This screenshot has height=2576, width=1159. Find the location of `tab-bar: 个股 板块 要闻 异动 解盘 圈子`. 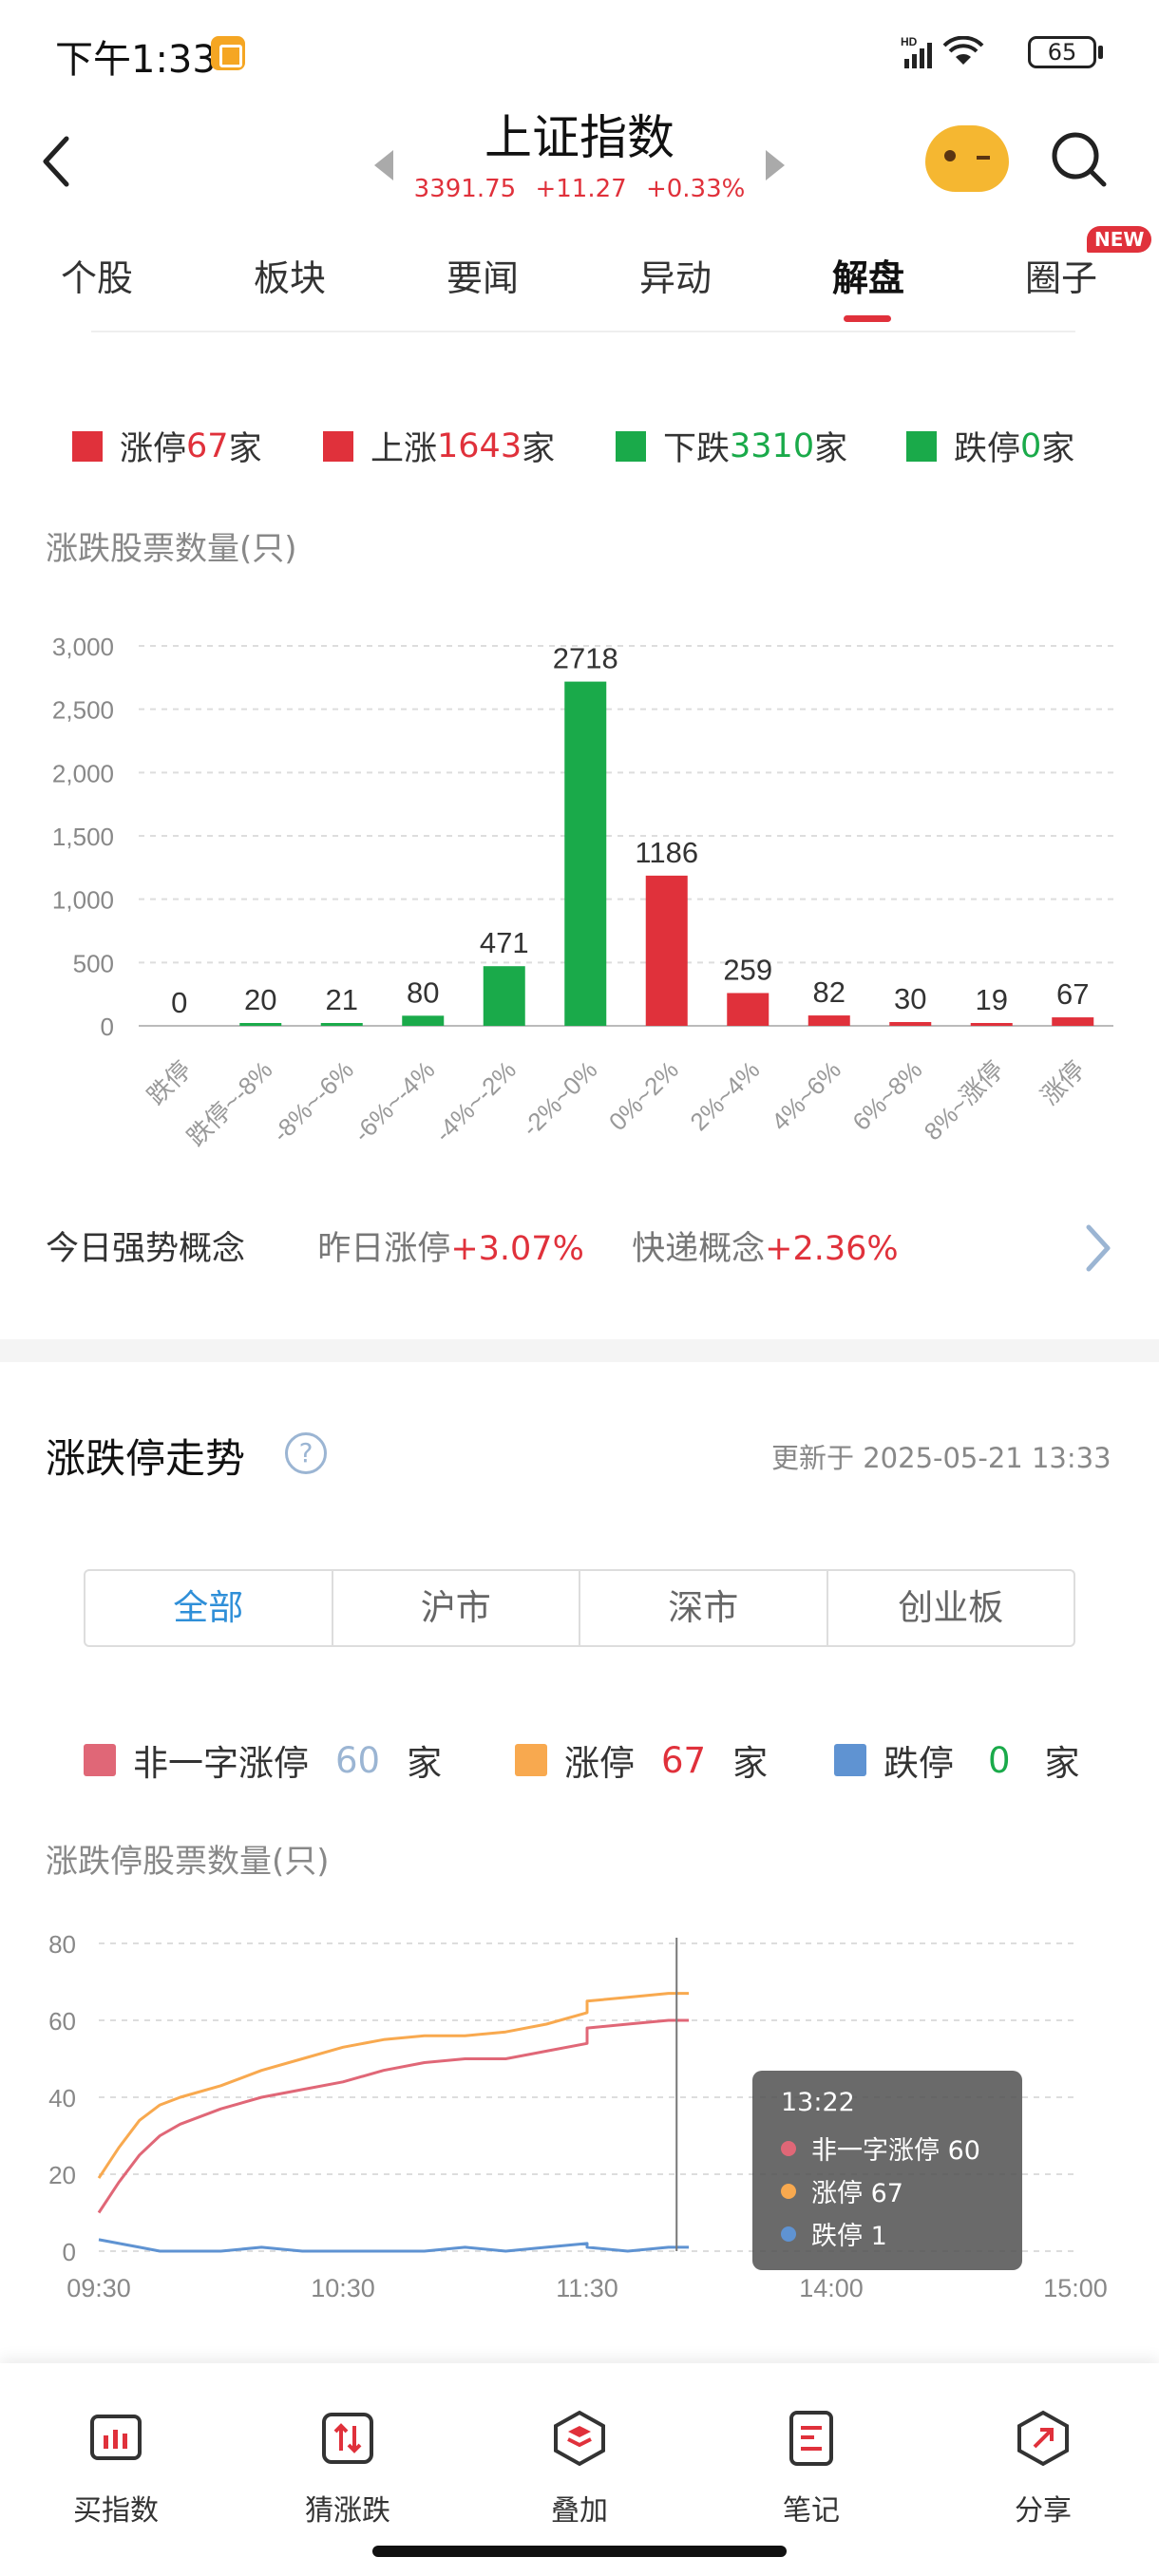

tab-bar: 个股 板块 要闻 异动 解盘 圈子 is located at coordinates (579, 279).